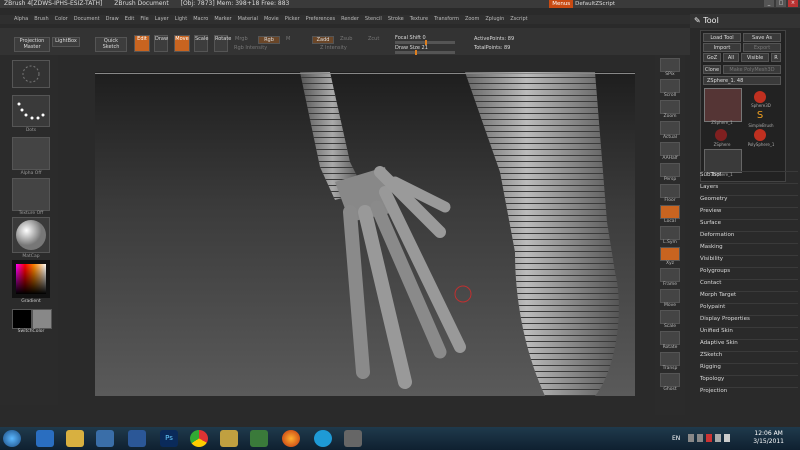  Describe the element at coordinates (320, 19) in the screenshot. I see `menu-preferences: Preferences` at that location.